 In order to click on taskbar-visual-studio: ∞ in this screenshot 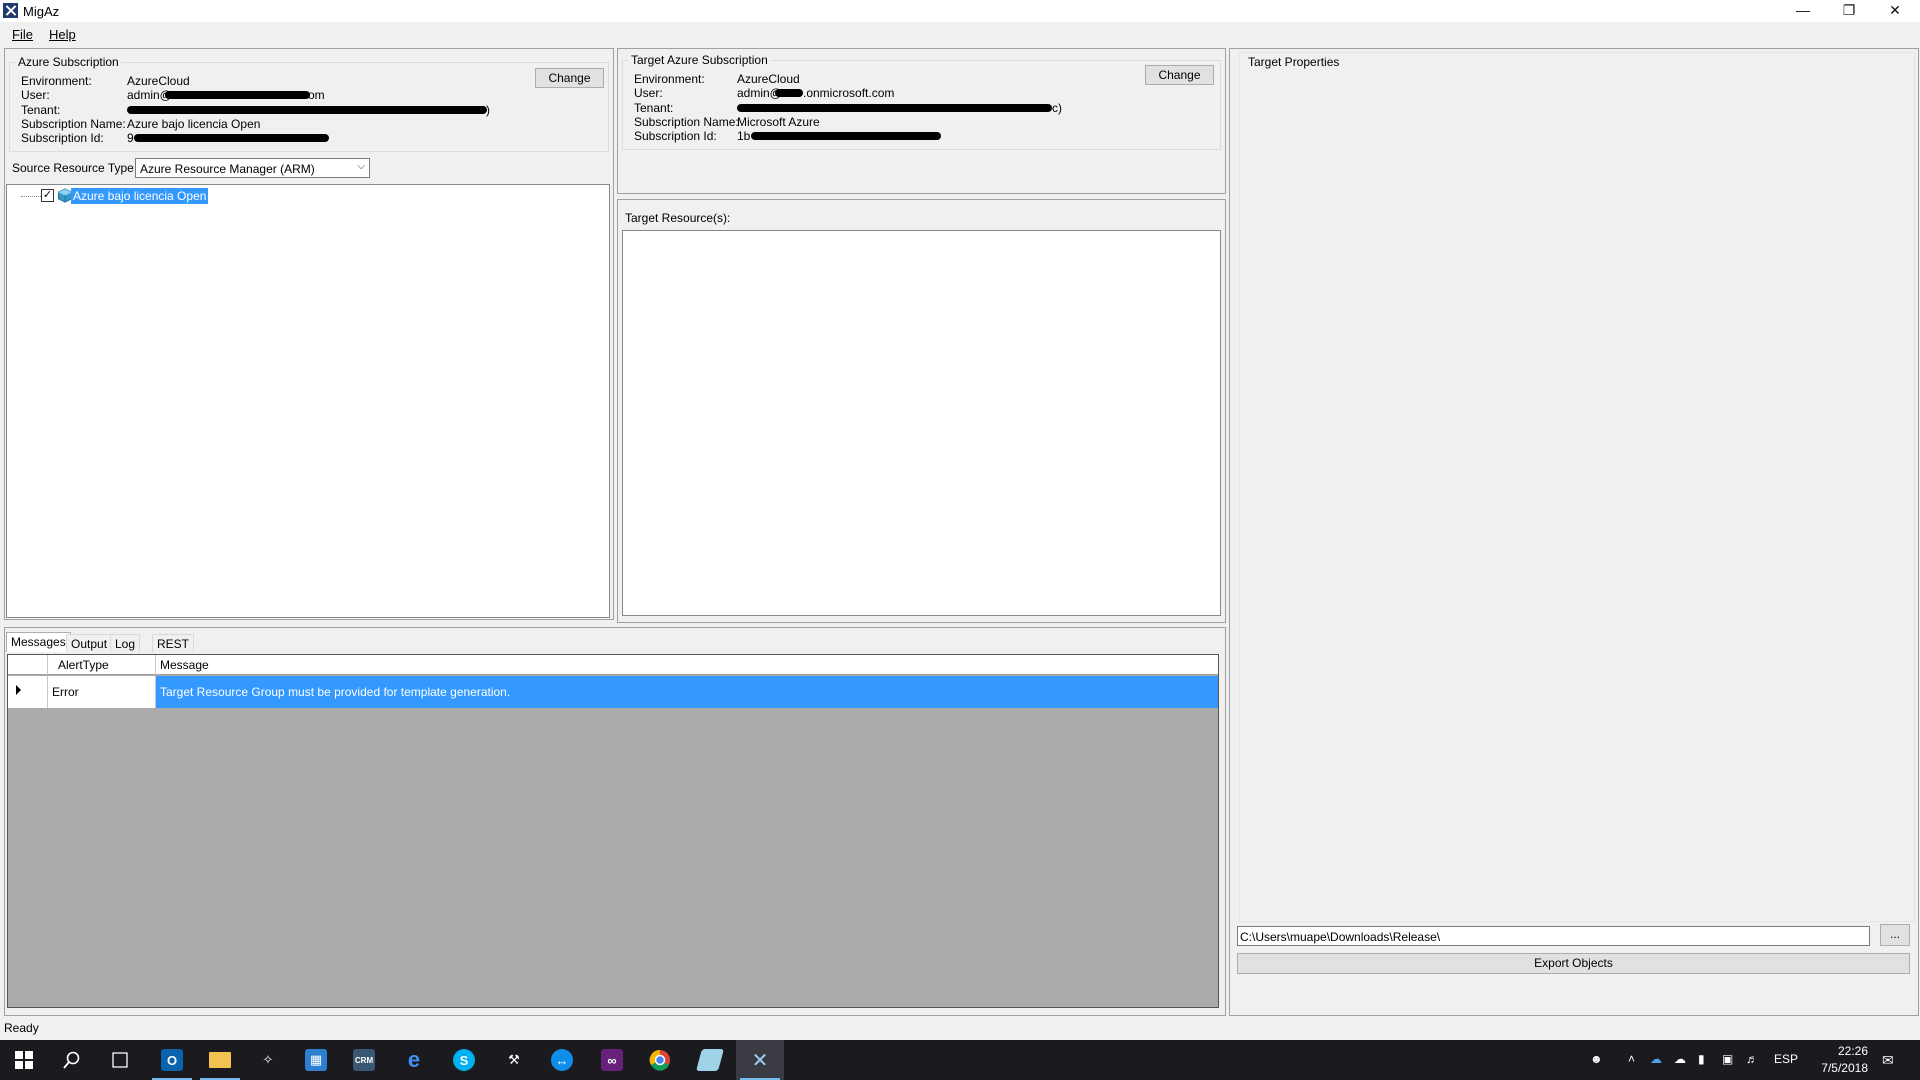, I will do `click(612, 1060)`.